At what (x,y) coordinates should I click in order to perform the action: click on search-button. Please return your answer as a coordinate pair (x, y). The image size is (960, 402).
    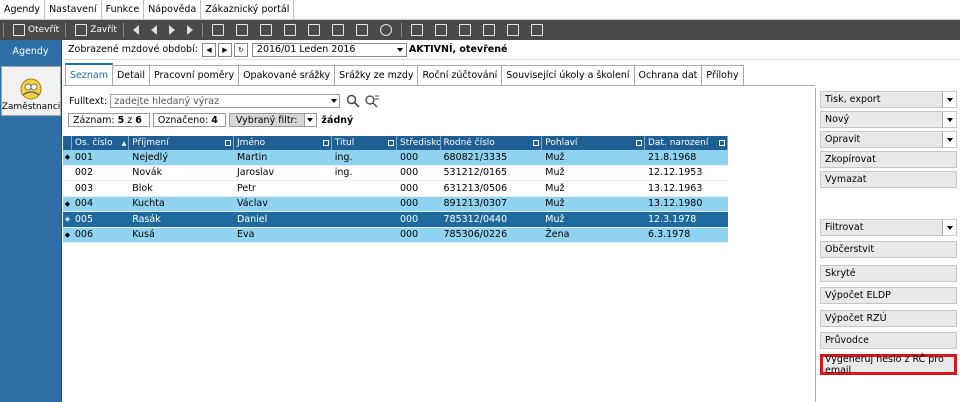
    Looking at the image, I should click on (386, 30).